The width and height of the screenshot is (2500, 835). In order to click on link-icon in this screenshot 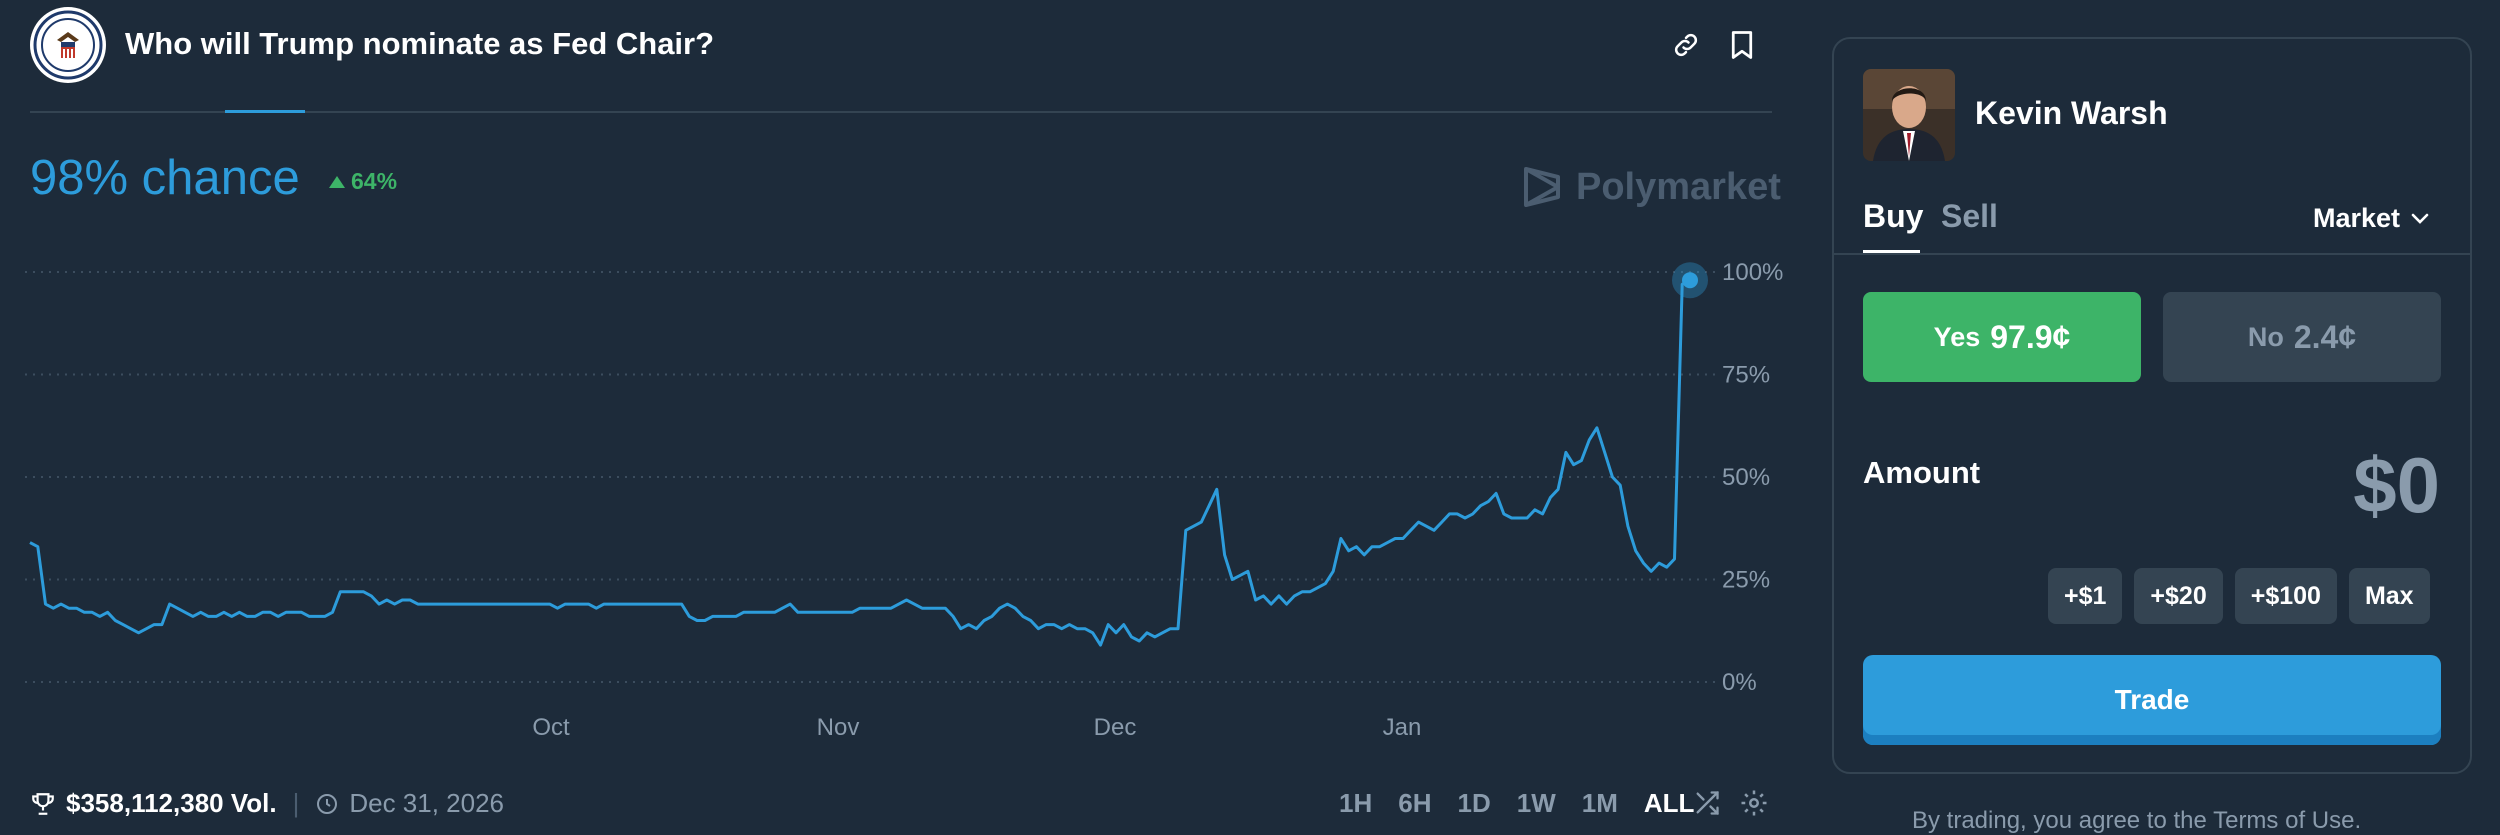, I will do `click(1686, 45)`.